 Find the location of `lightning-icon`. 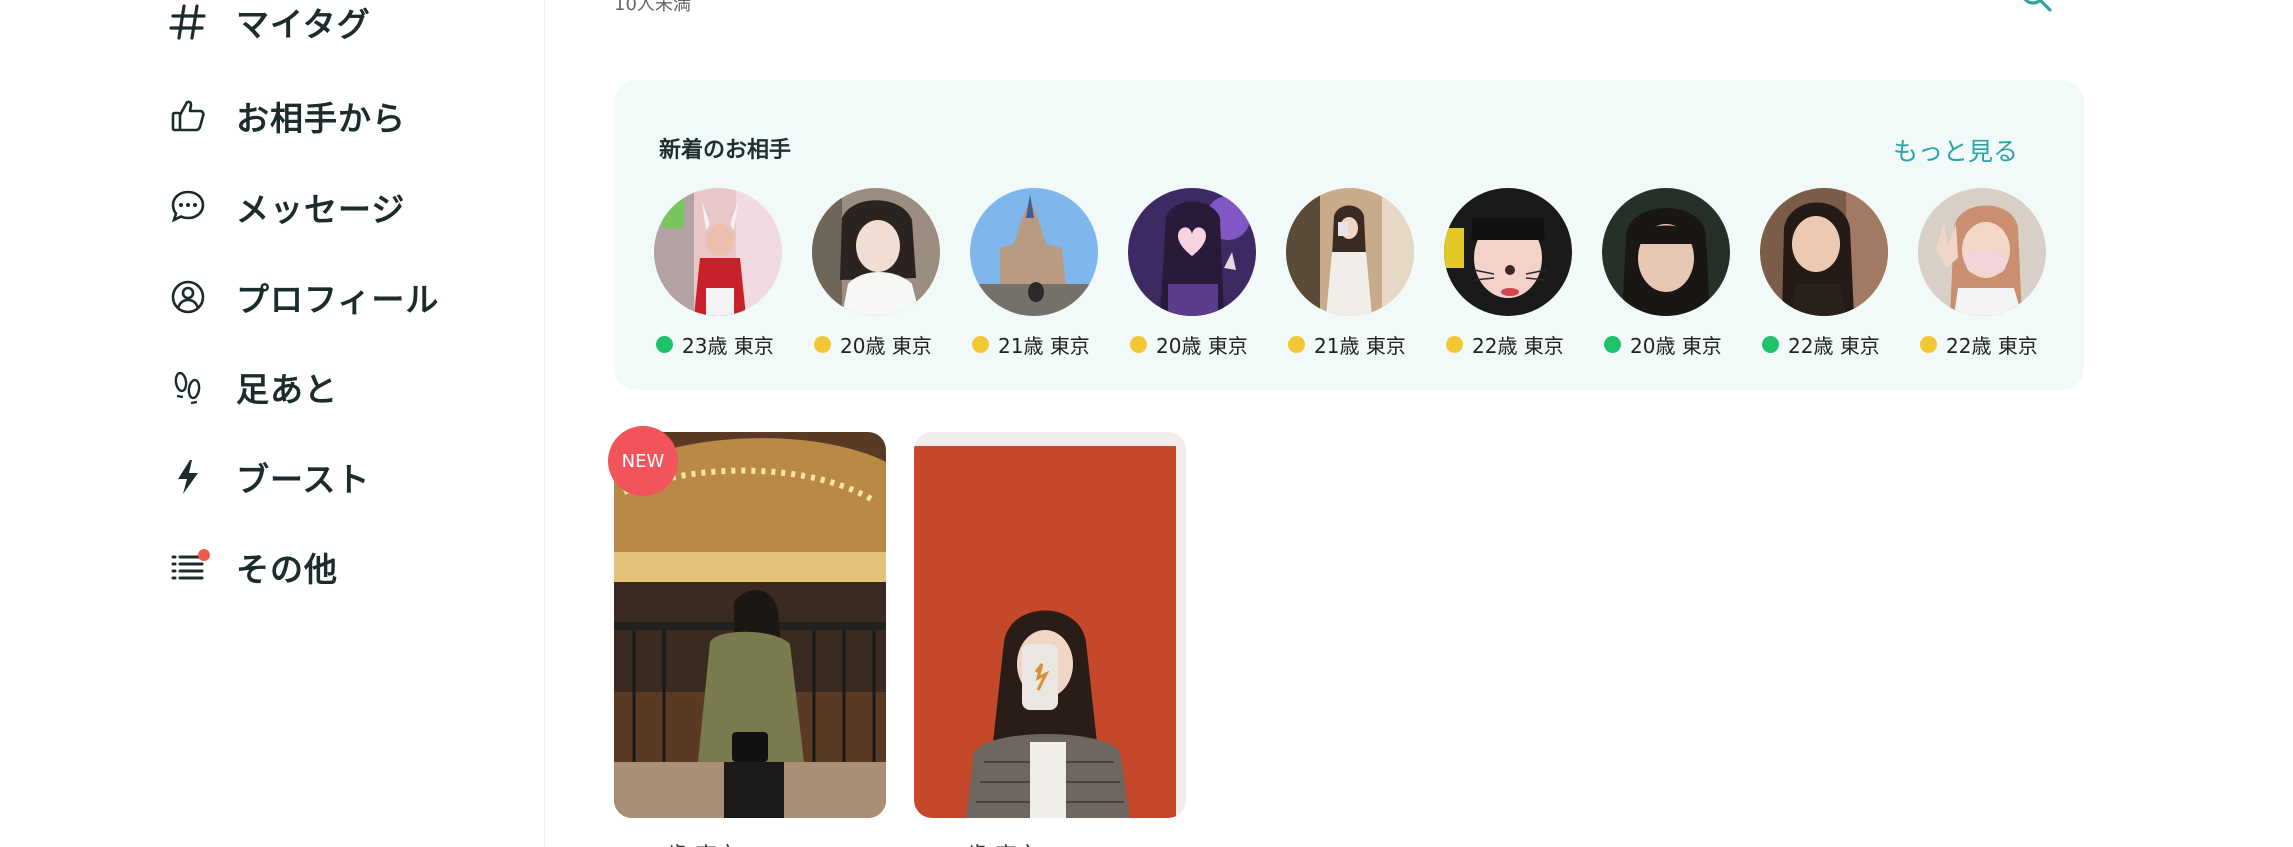

lightning-icon is located at coordinates (188, 477).